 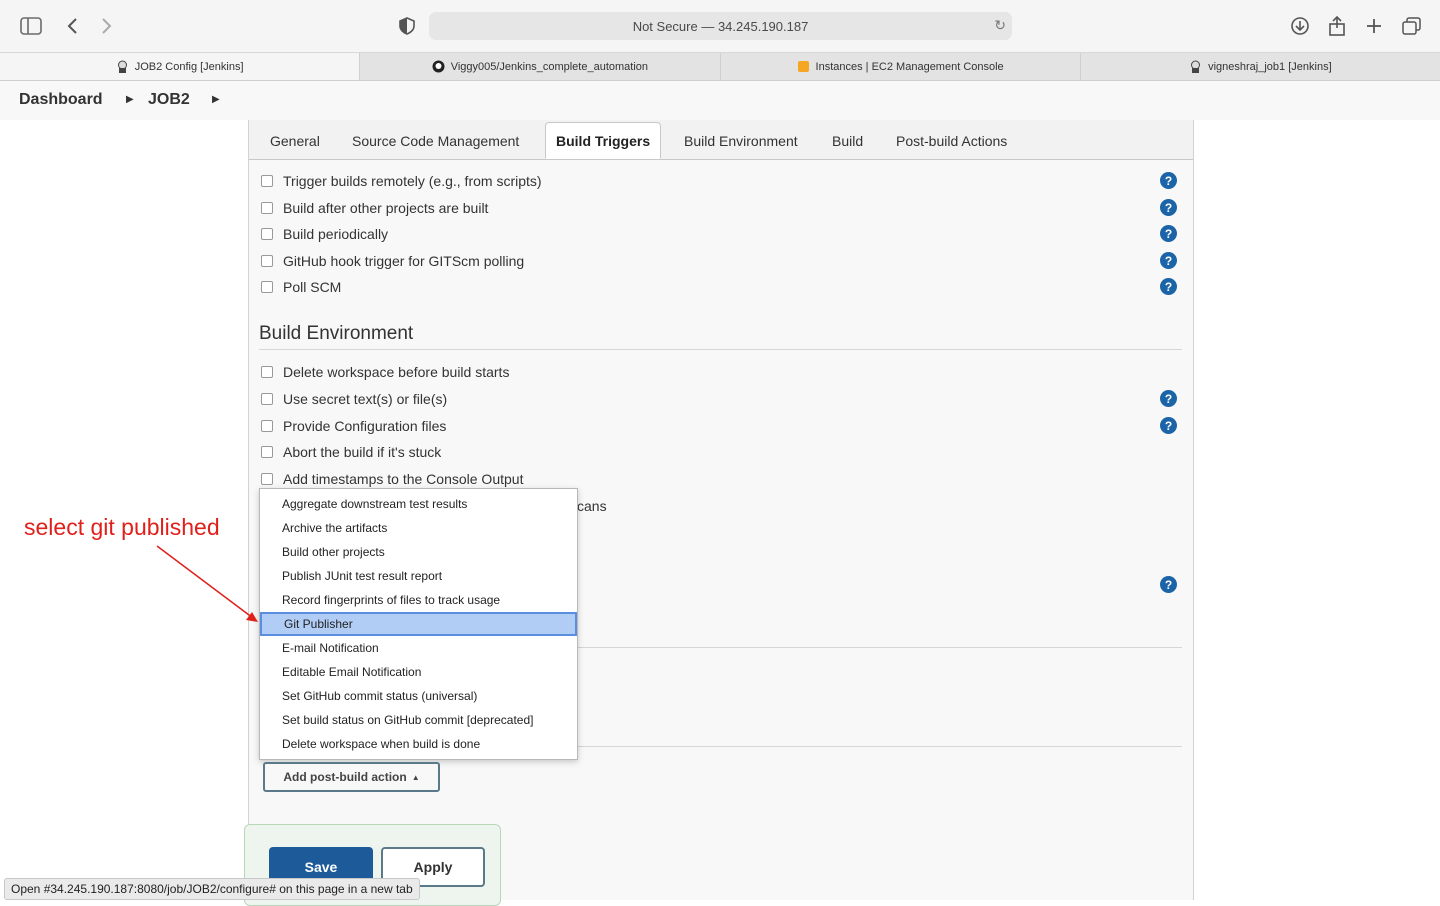 I want to click on menu-item-editable-email: Editable Email Notification, so click(x=418, y=672).